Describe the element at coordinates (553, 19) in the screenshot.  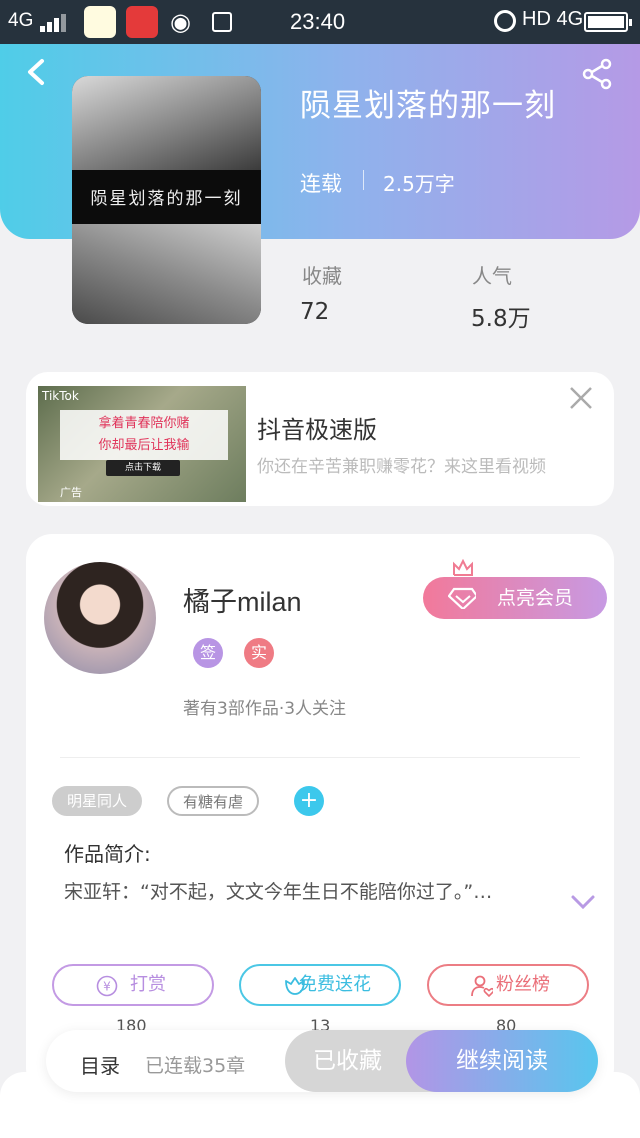
I see `network-right-label: HD 4G` at that location.